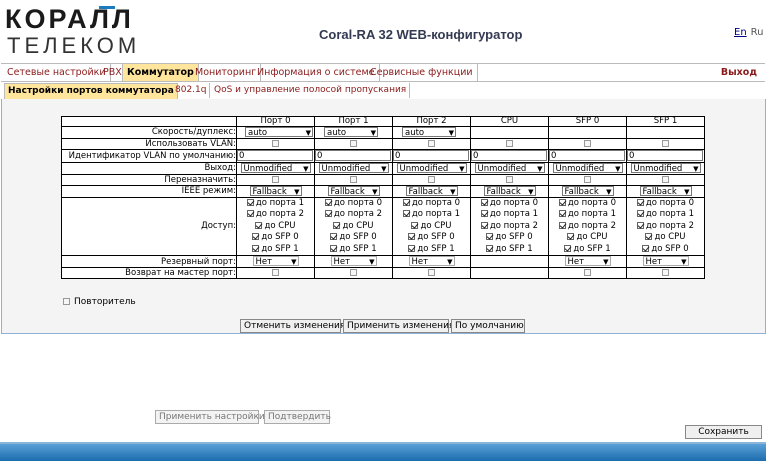 The height and width of the screenshot is (461, 766). Describe the element at coordinates (353, 272) in the screenshot. I see `return-master-checkbox-port1` at that location.